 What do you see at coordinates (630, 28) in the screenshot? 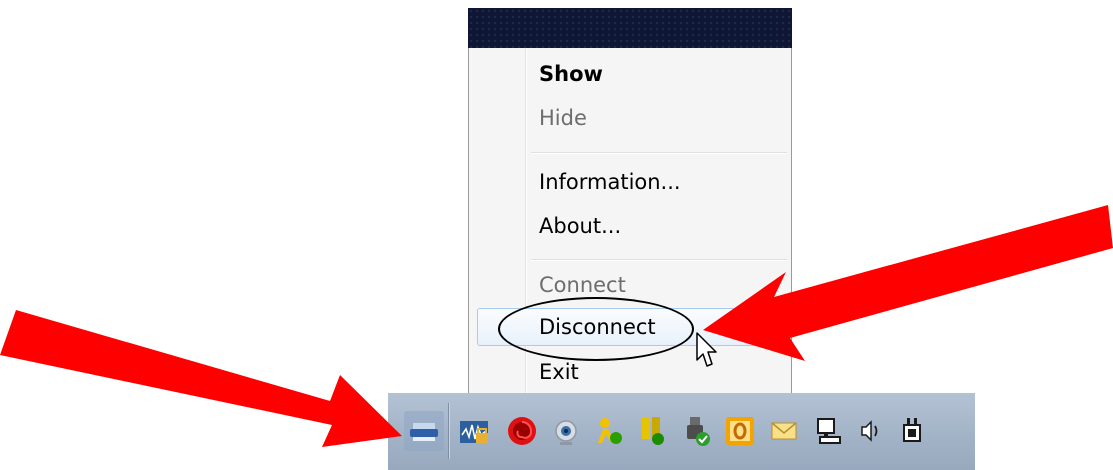
I see `app-window-header-strip` at bounding box center [630, 28].